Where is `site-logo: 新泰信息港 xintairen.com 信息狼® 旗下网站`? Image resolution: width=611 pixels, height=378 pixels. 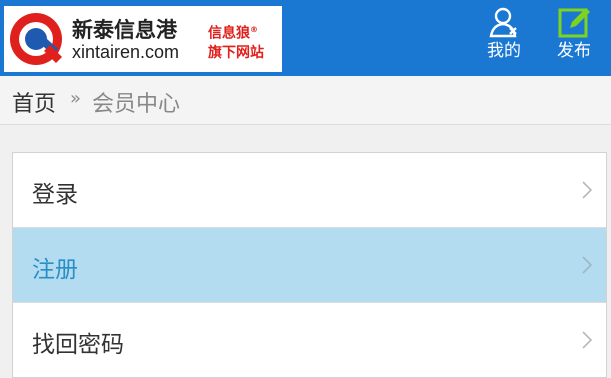
site-logo: 新泰信息港 xintairen.com 信息狼® 旗下网站 is located at coordinates (143, 39).